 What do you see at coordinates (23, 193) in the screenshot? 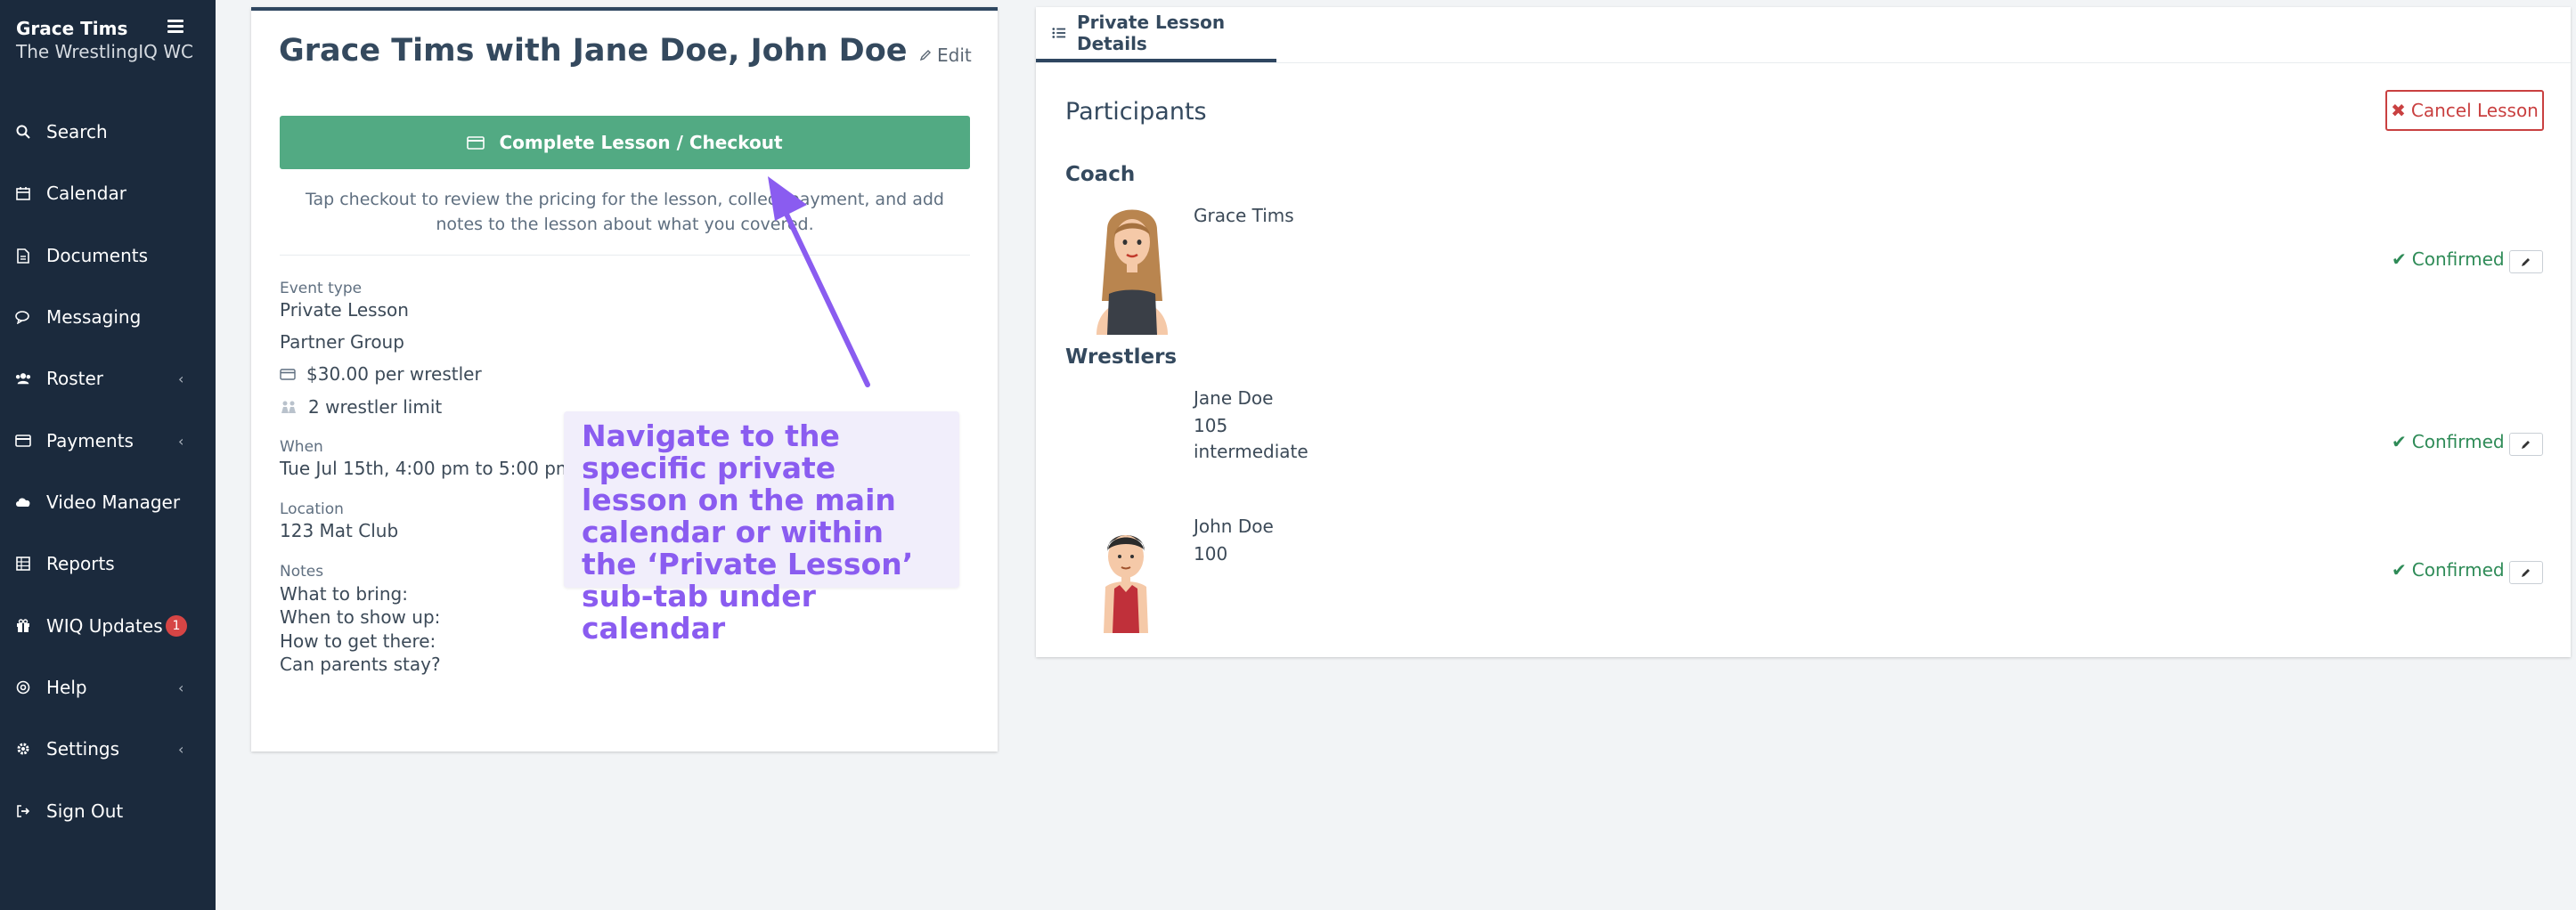
I see `calendar-icon` at bounding box center [23, 193].